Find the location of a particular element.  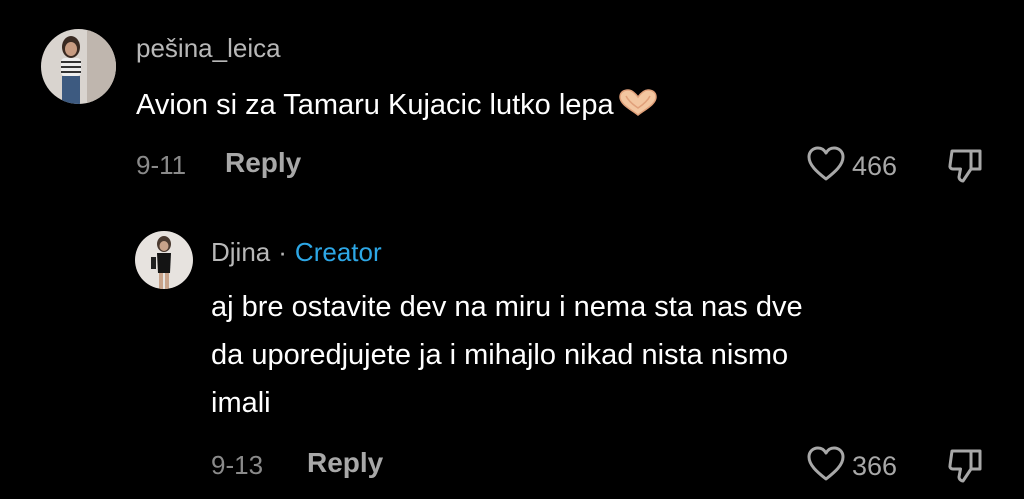

like-button: 366 is located at coordinates (851, 466).